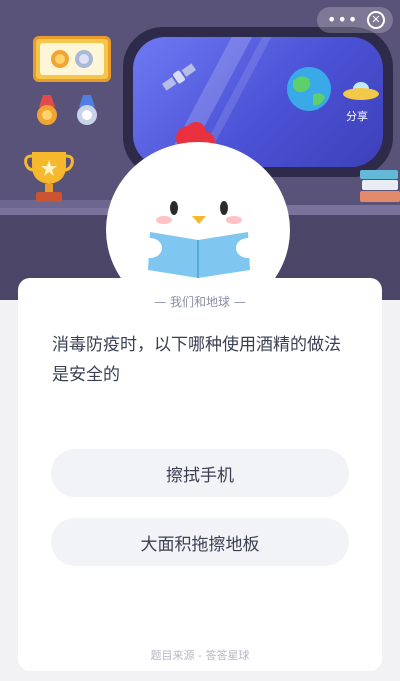 This screenshot has width=400, height=681. What do you see at coordinates (49, 177) in the screenshot?
I see `trophy-icon` at bounding box center [49, 177].